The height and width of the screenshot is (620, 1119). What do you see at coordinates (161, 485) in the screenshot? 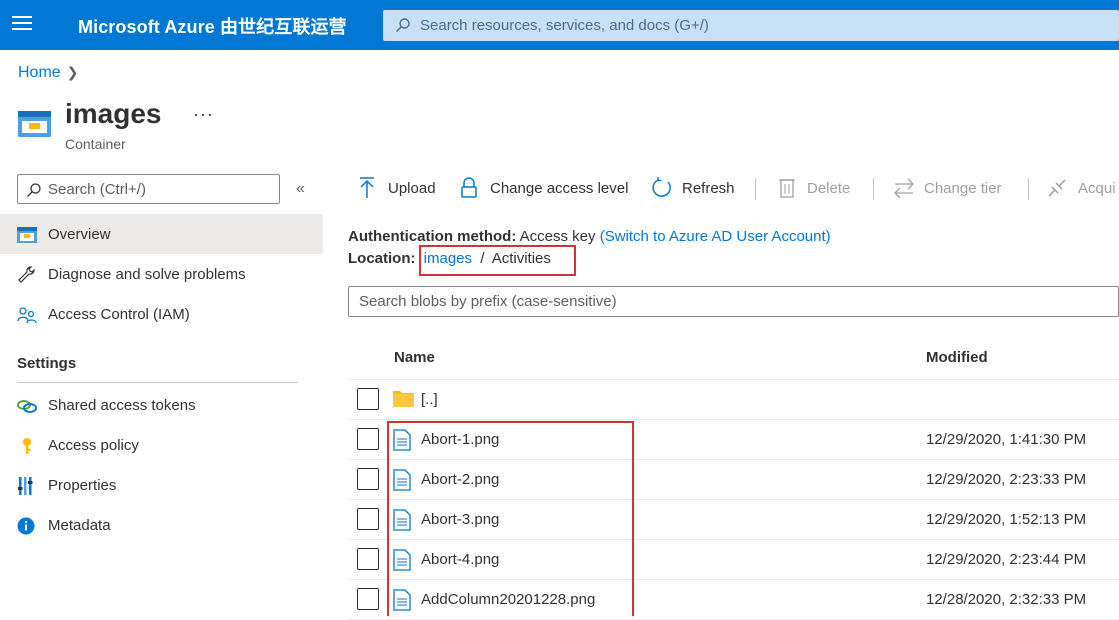
I see `nav-item-properties: Properties` at bounding box center [161, 485].